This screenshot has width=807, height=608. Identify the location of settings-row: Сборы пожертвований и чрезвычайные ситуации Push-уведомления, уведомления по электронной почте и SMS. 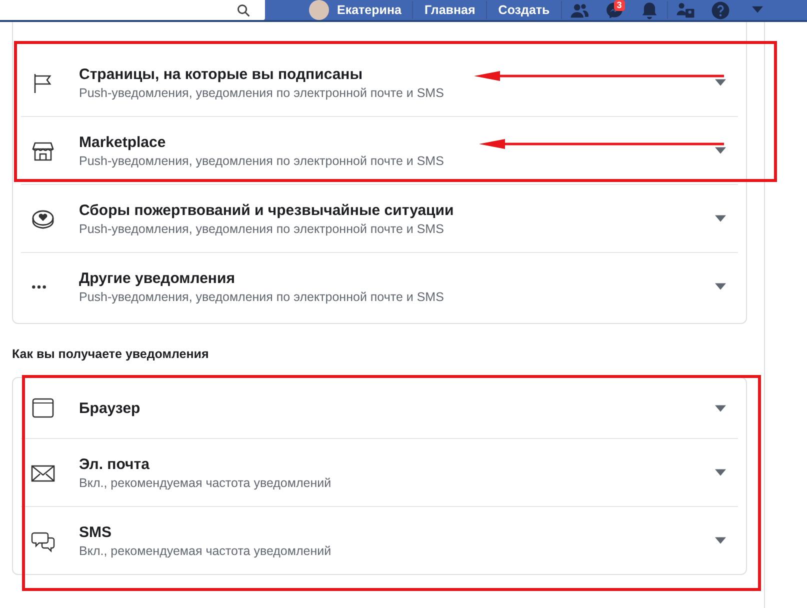
(379, 218).